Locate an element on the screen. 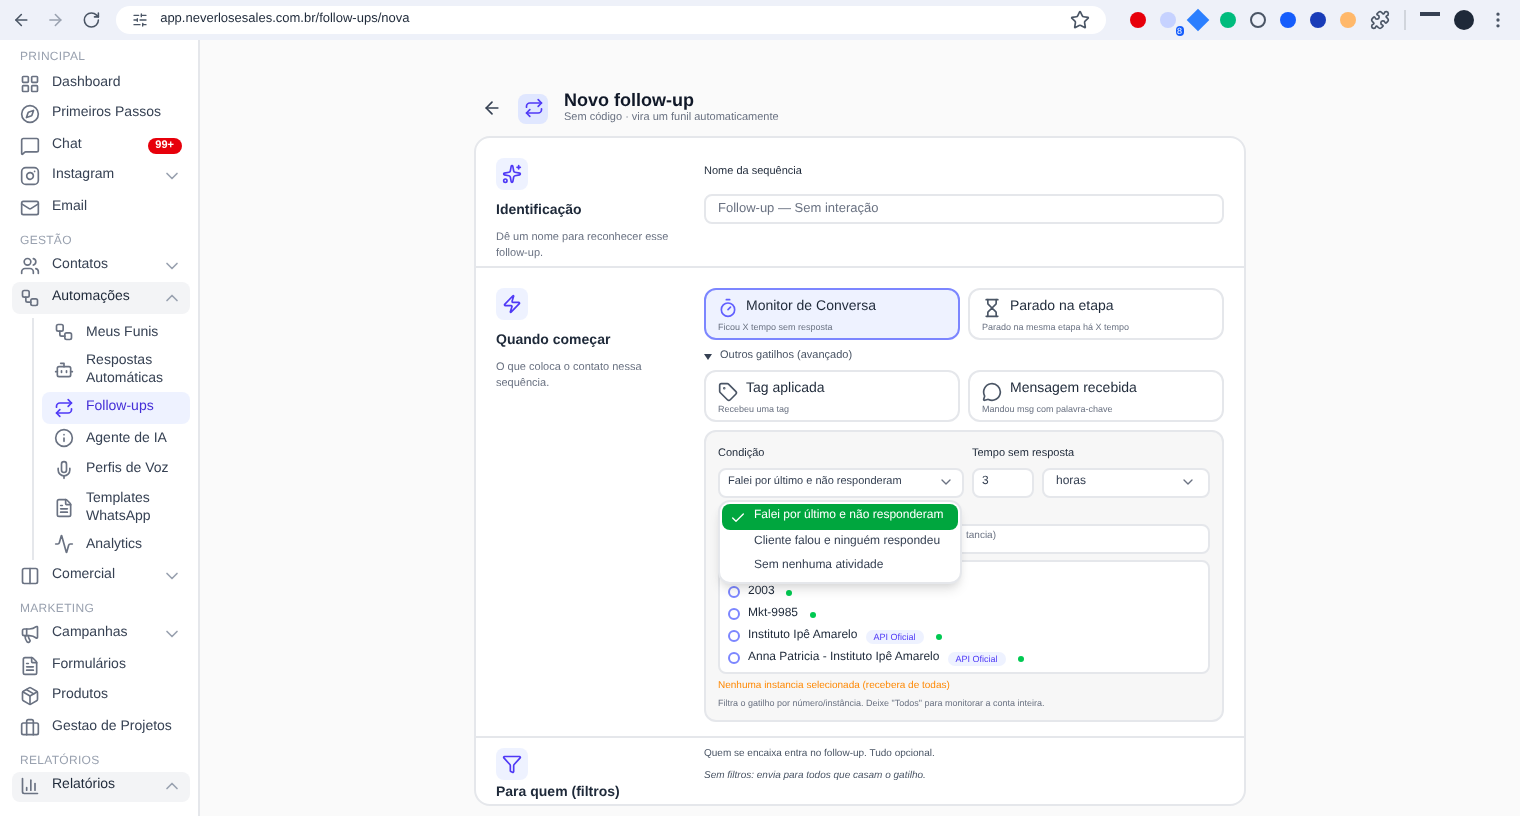  header-icon is located at coordinates (533, 108).